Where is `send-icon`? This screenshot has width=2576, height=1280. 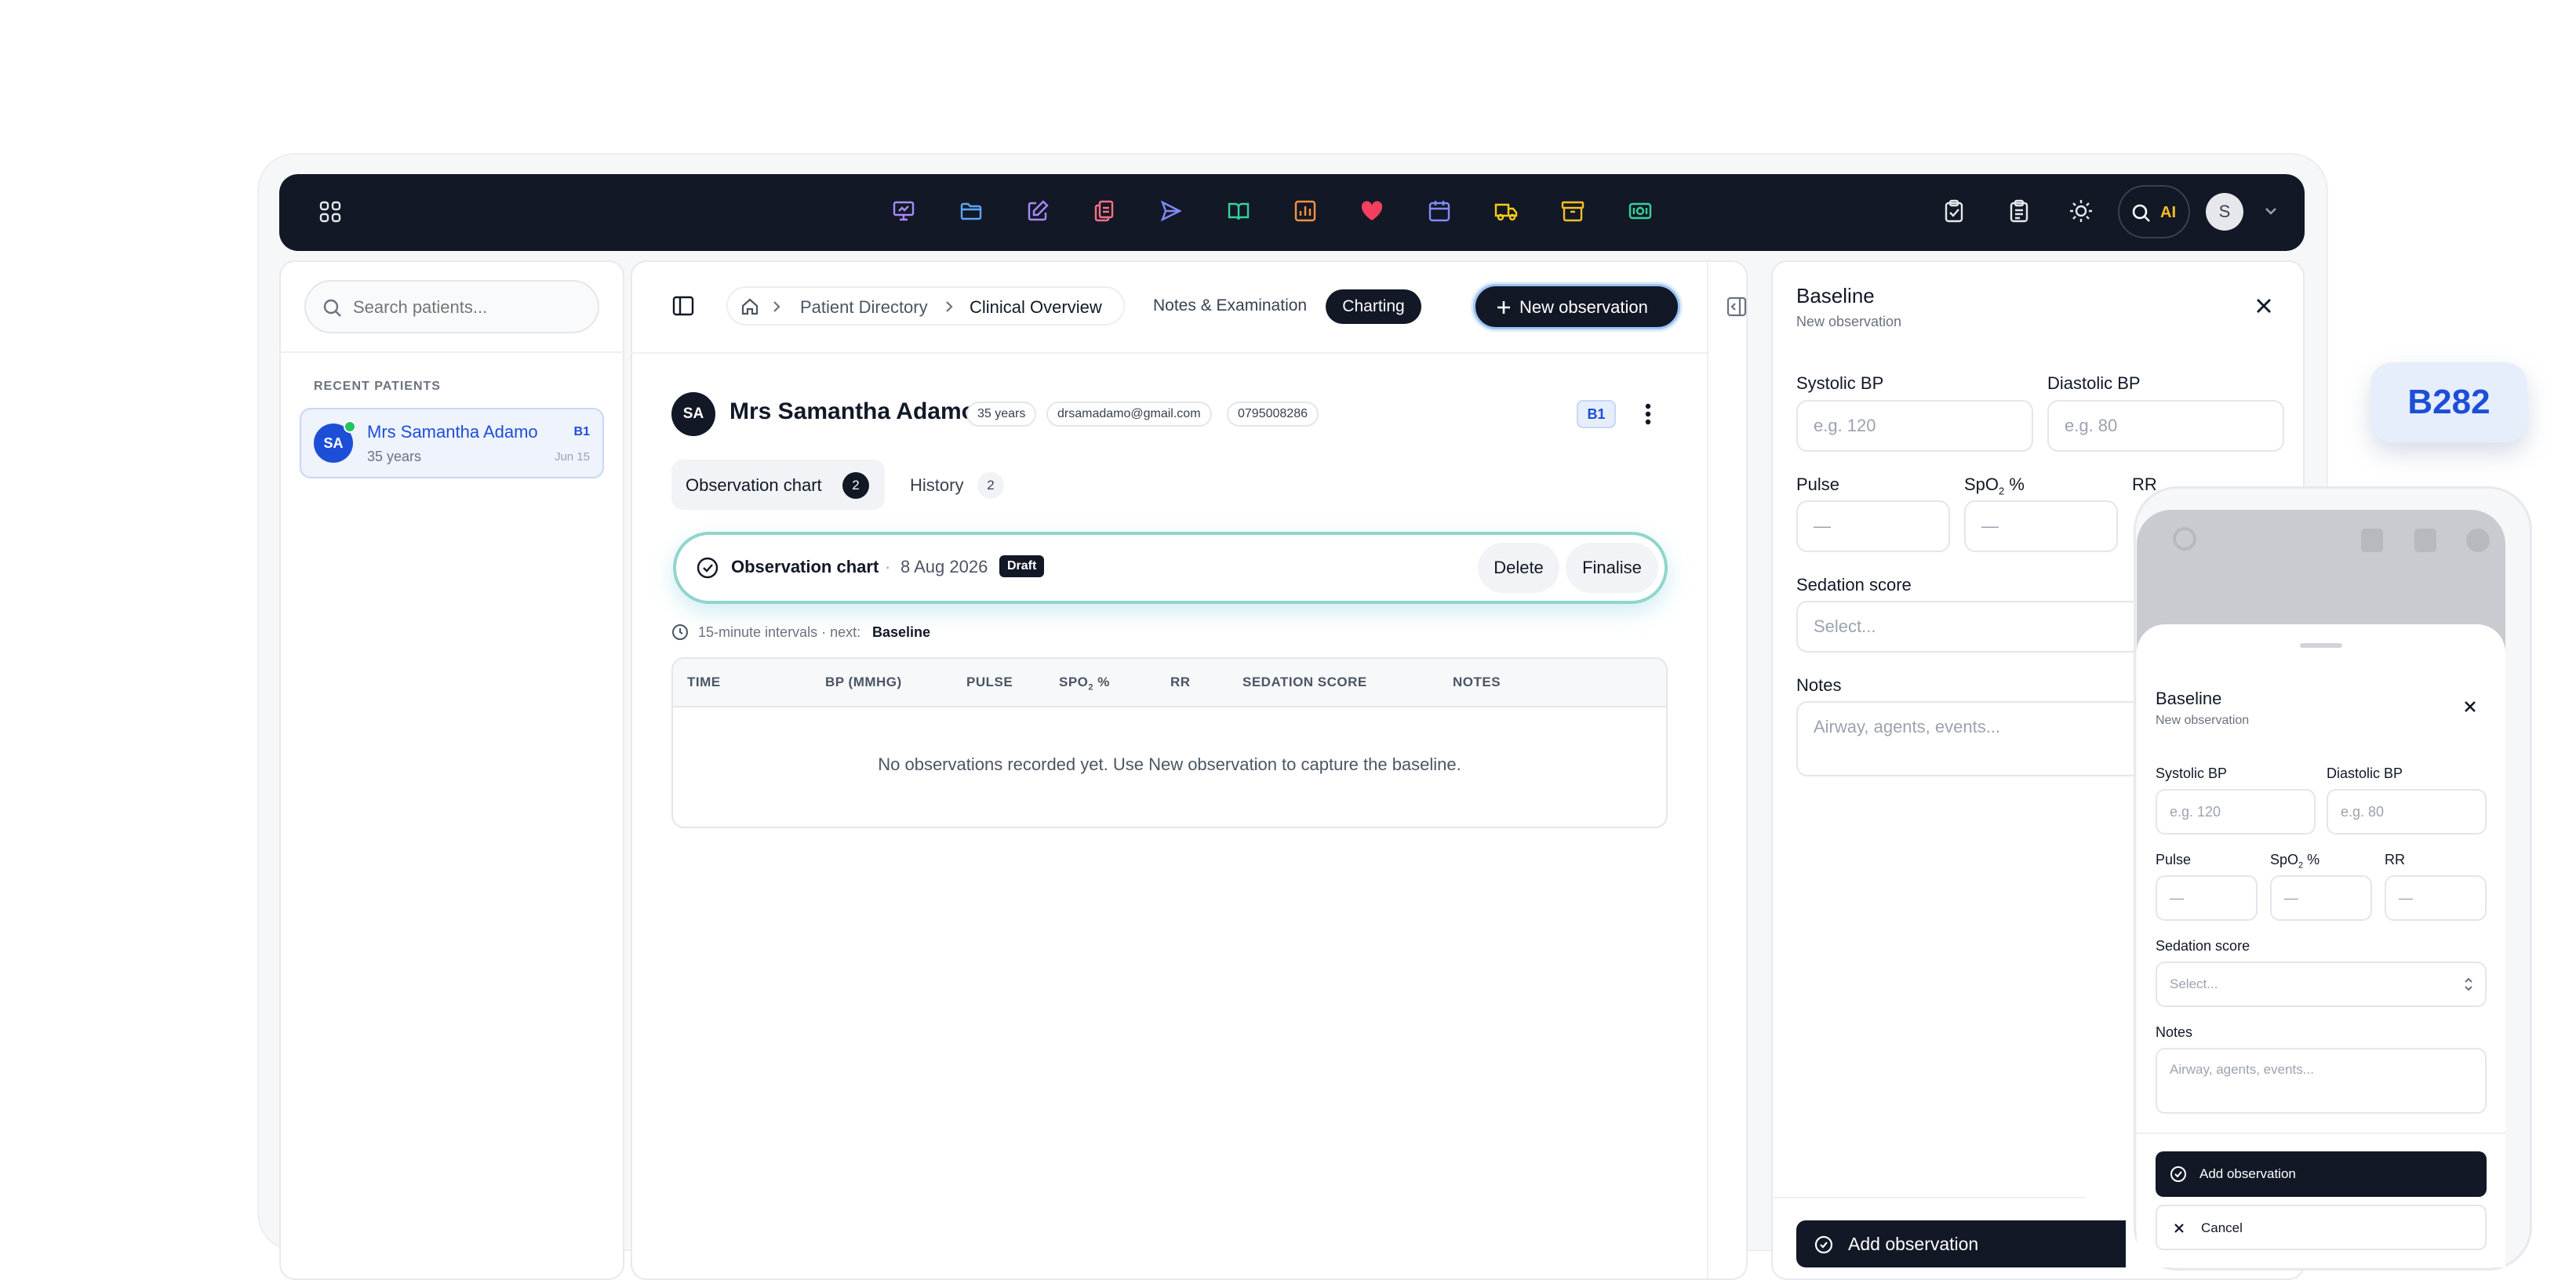
send-icon is located at coordinates (1171, 211).